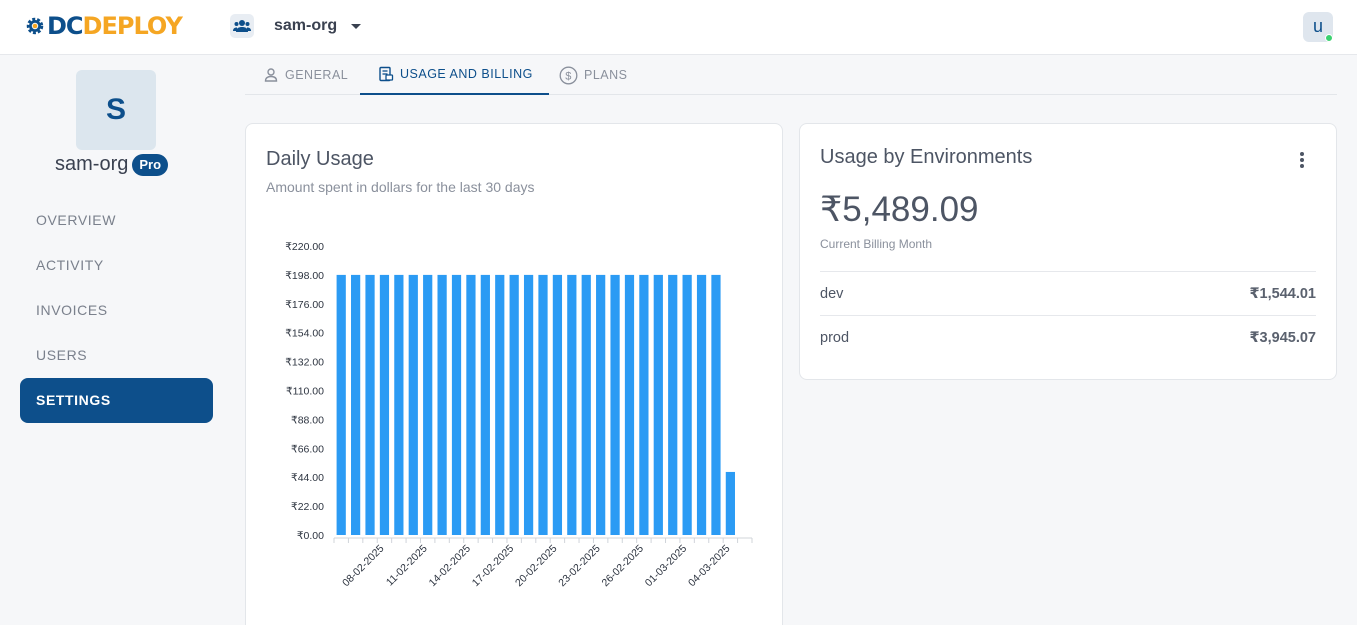  Describe the element at coordinates (116, 265) in the screenshot. I see `sidebar-item-activity: ACTIVITY` at that location.